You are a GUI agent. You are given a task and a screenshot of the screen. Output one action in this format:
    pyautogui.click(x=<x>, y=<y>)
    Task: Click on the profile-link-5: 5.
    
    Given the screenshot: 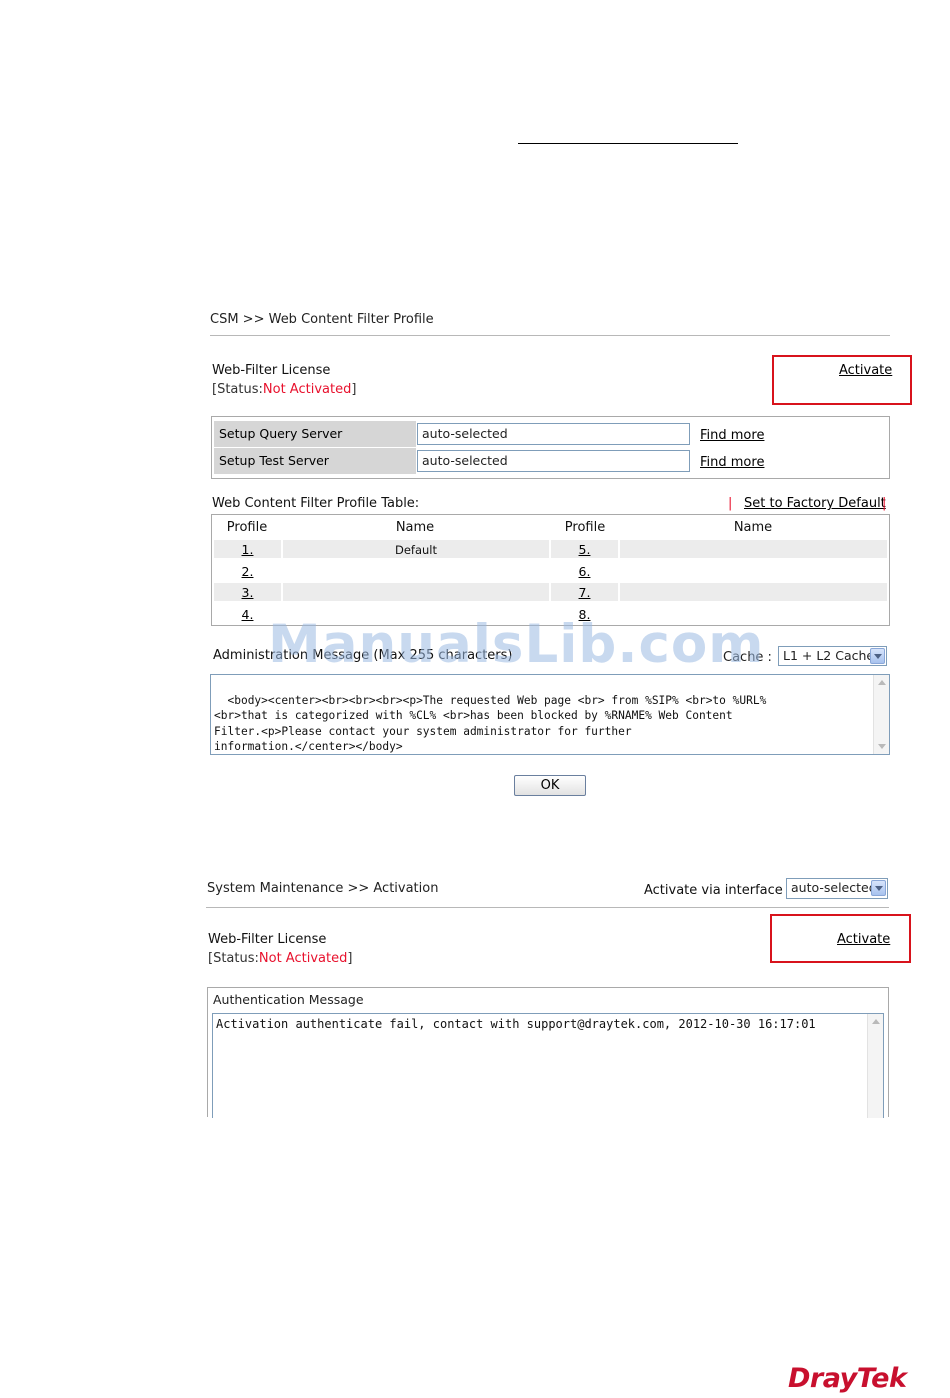 What is the action you would take?
    pyautogui.click(x=584, y=549)
    